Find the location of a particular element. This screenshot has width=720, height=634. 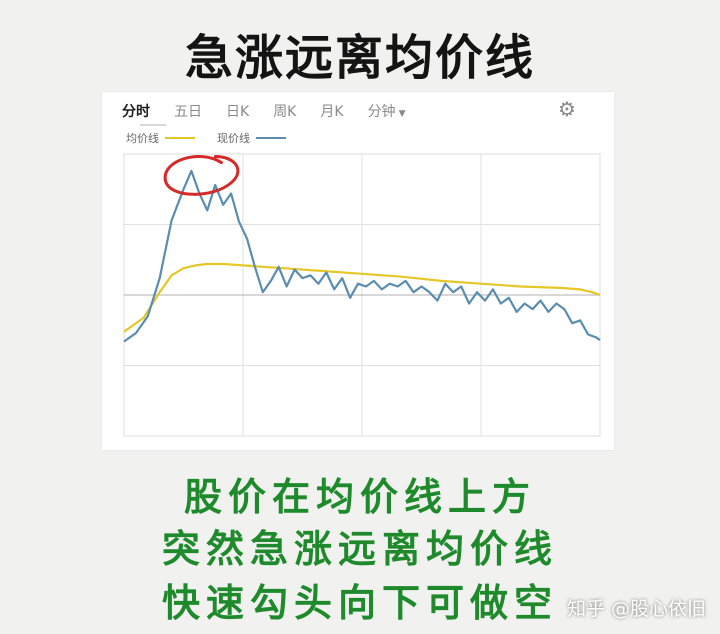

page-title: 急涨远离均价线 is located at coordinates (359, 58).